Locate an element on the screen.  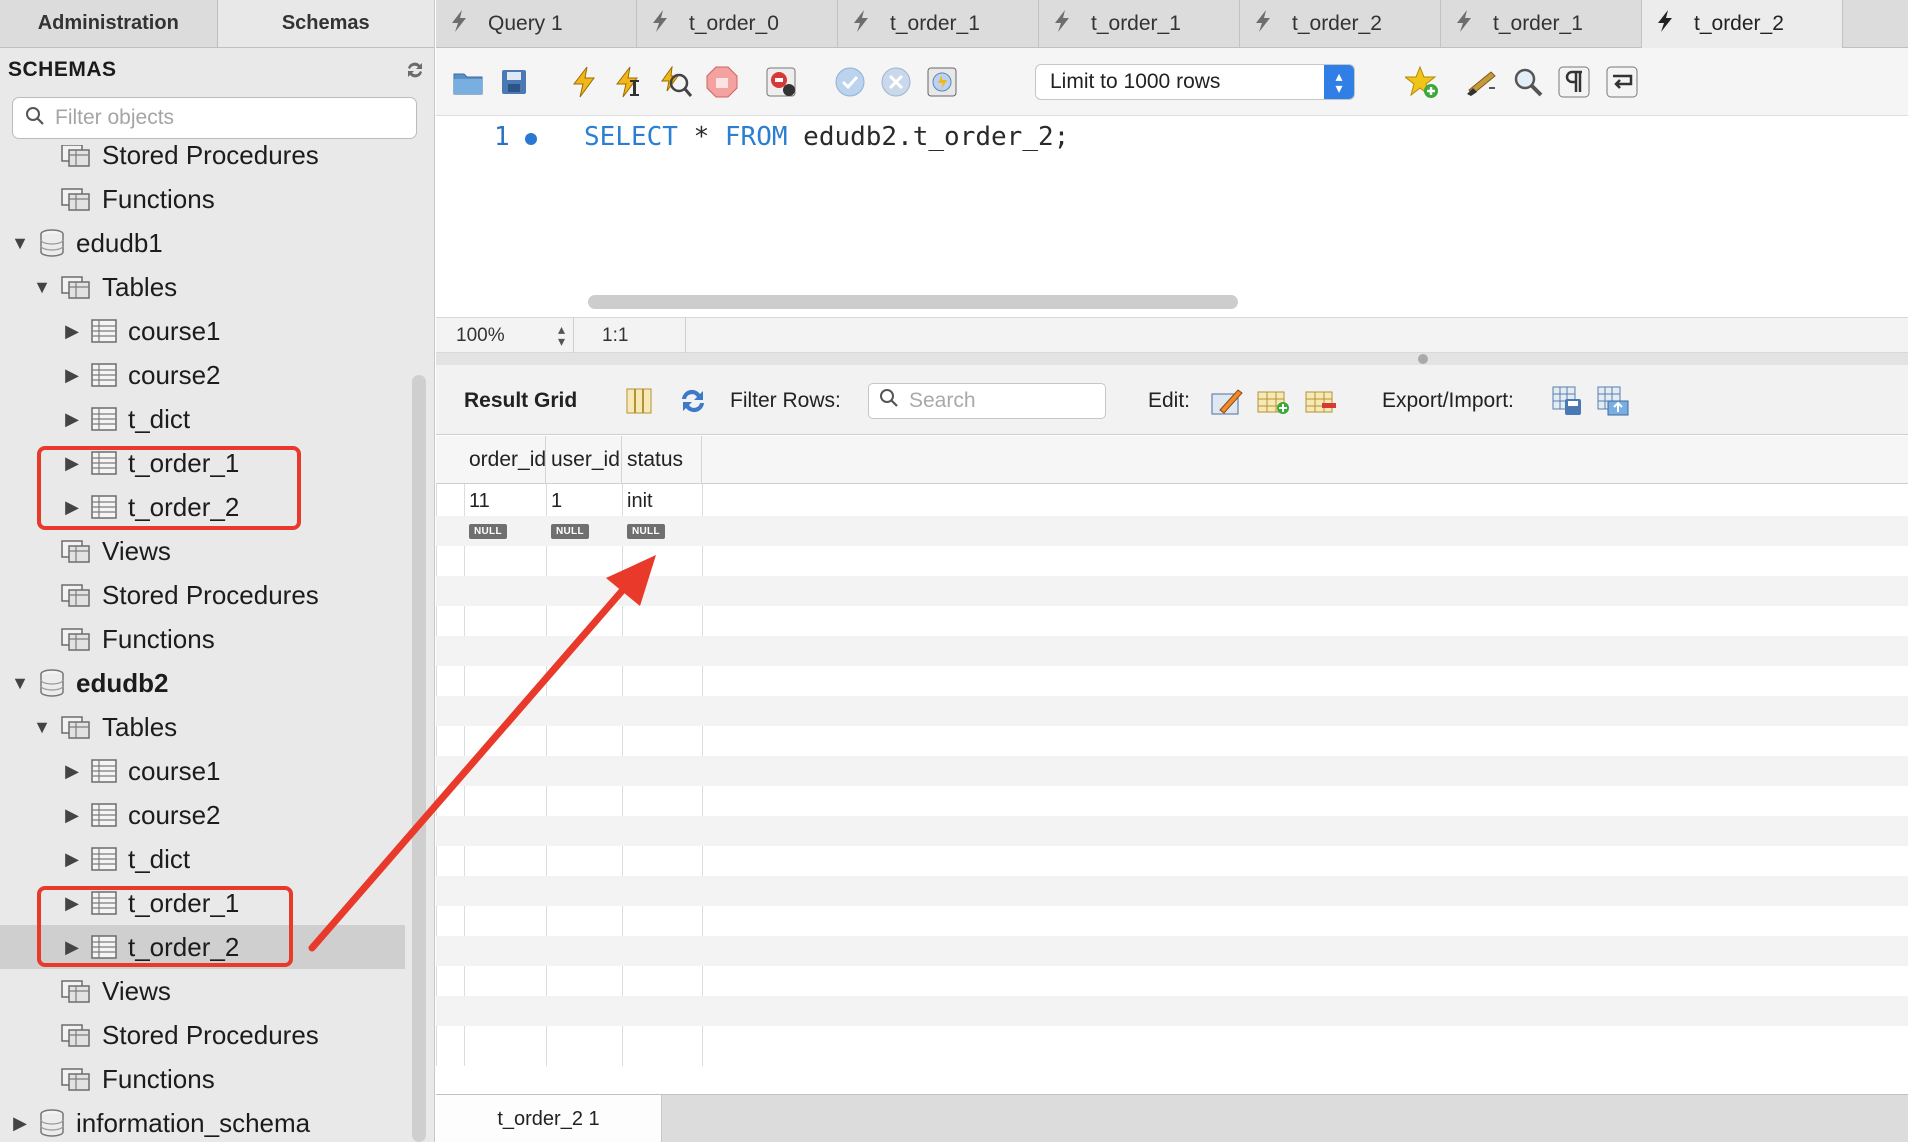
beautify-icon is located at coordinates (1482, 82).